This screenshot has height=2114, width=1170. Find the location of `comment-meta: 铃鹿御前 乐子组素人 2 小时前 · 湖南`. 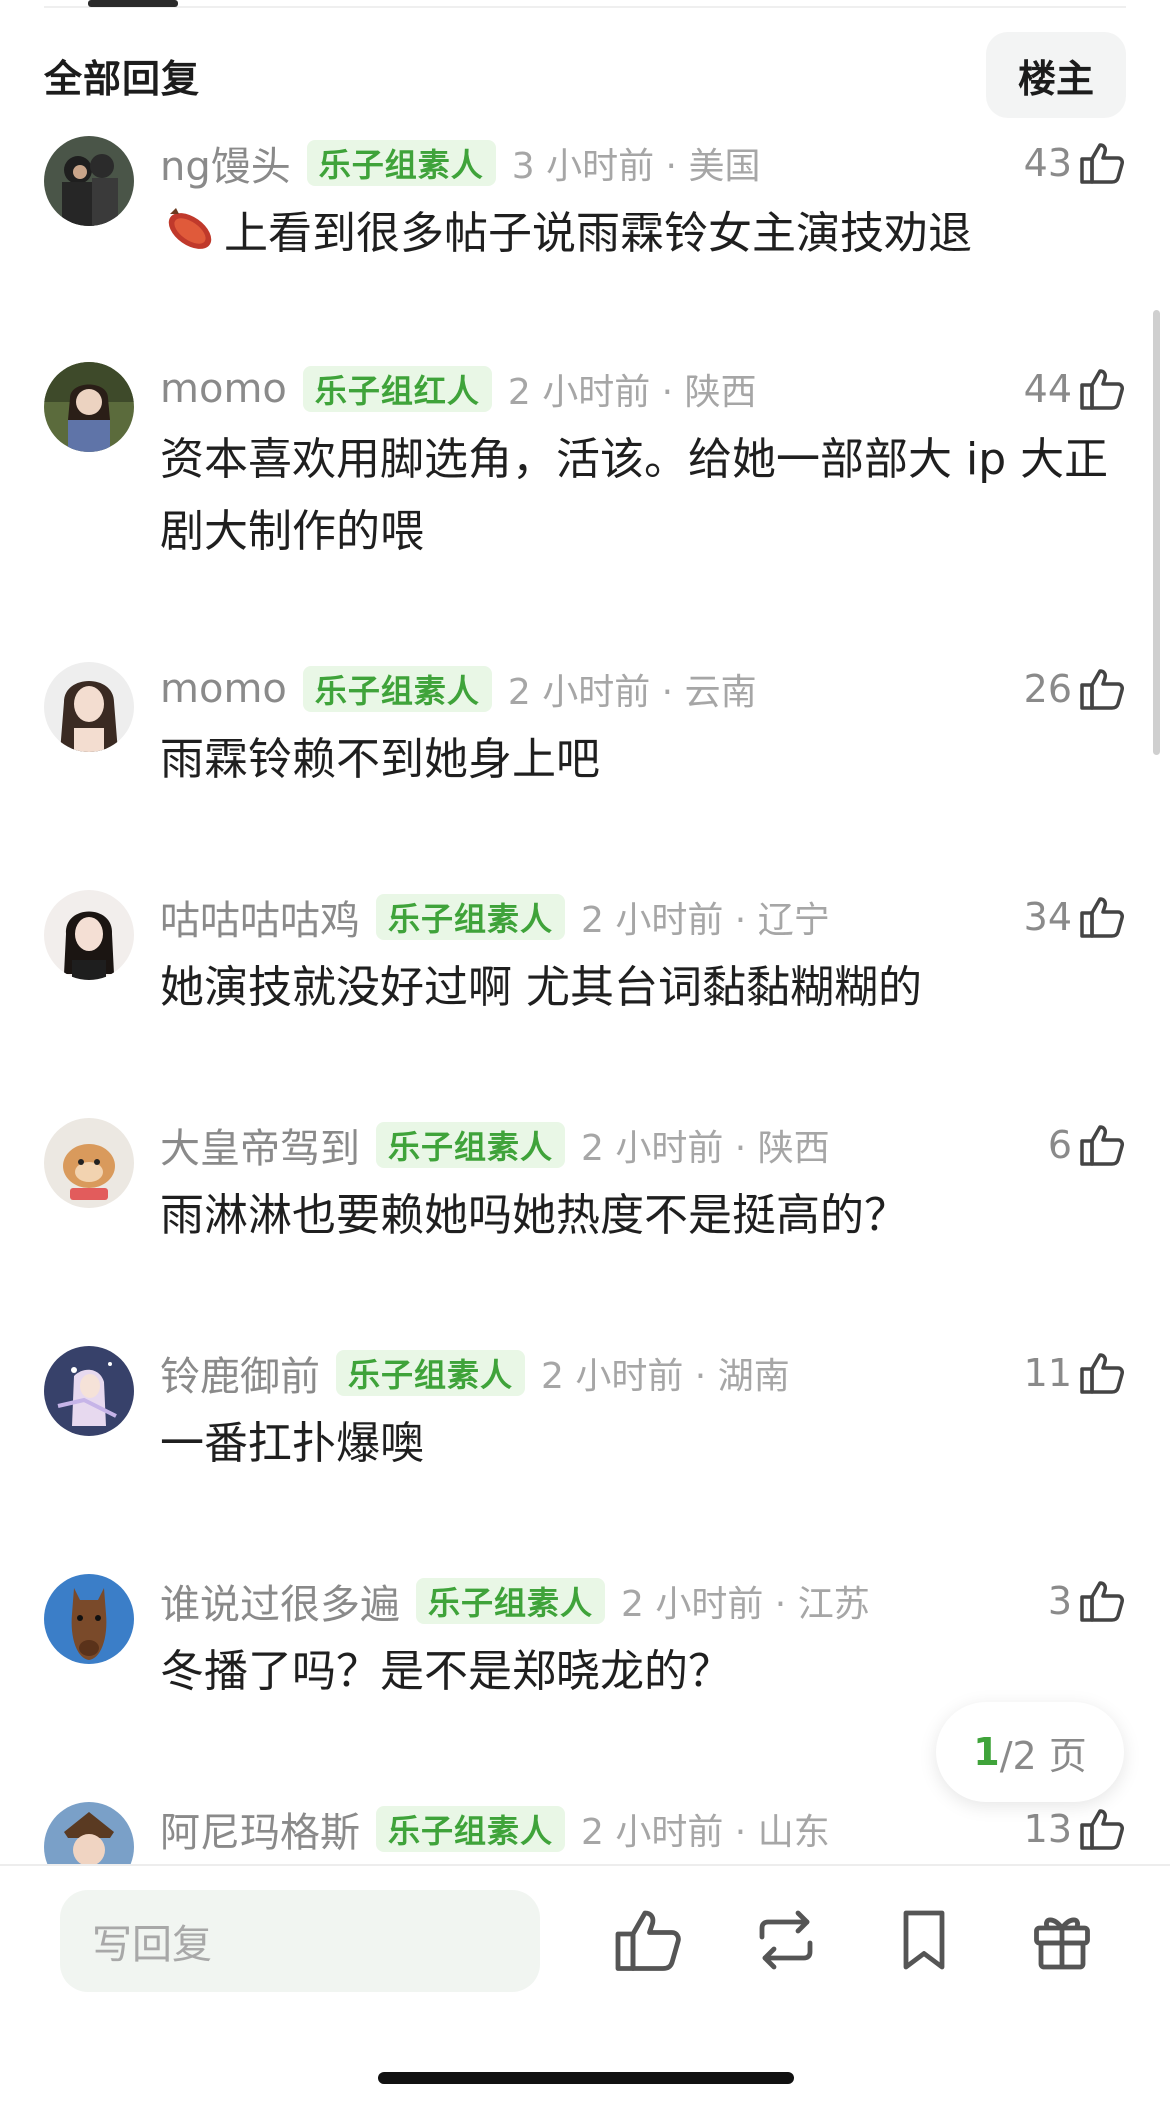

comment-meta: 铃鹿御前 乐子组素人 2 小时前 · 湖南 is located at coordinates (475, 1374).